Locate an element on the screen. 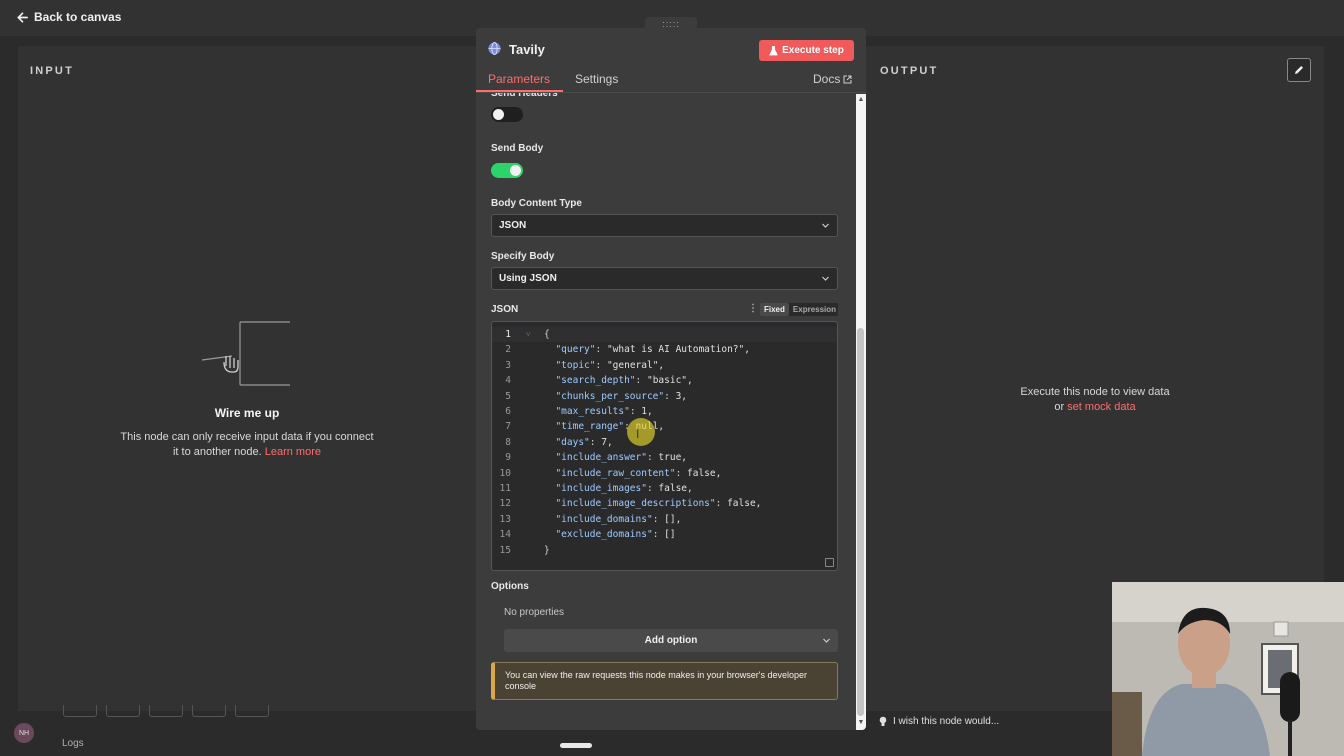 The width and height of the screenshot is (1344, 756). code-line: 14 "exclude_domains": [] is located at coordinates (664, 534).